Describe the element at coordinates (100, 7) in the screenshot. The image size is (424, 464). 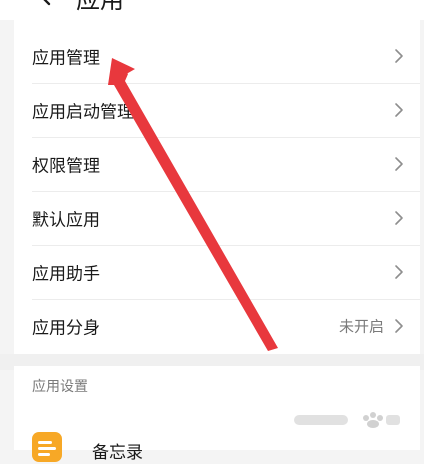
I see `page-title: 应用` at that location.